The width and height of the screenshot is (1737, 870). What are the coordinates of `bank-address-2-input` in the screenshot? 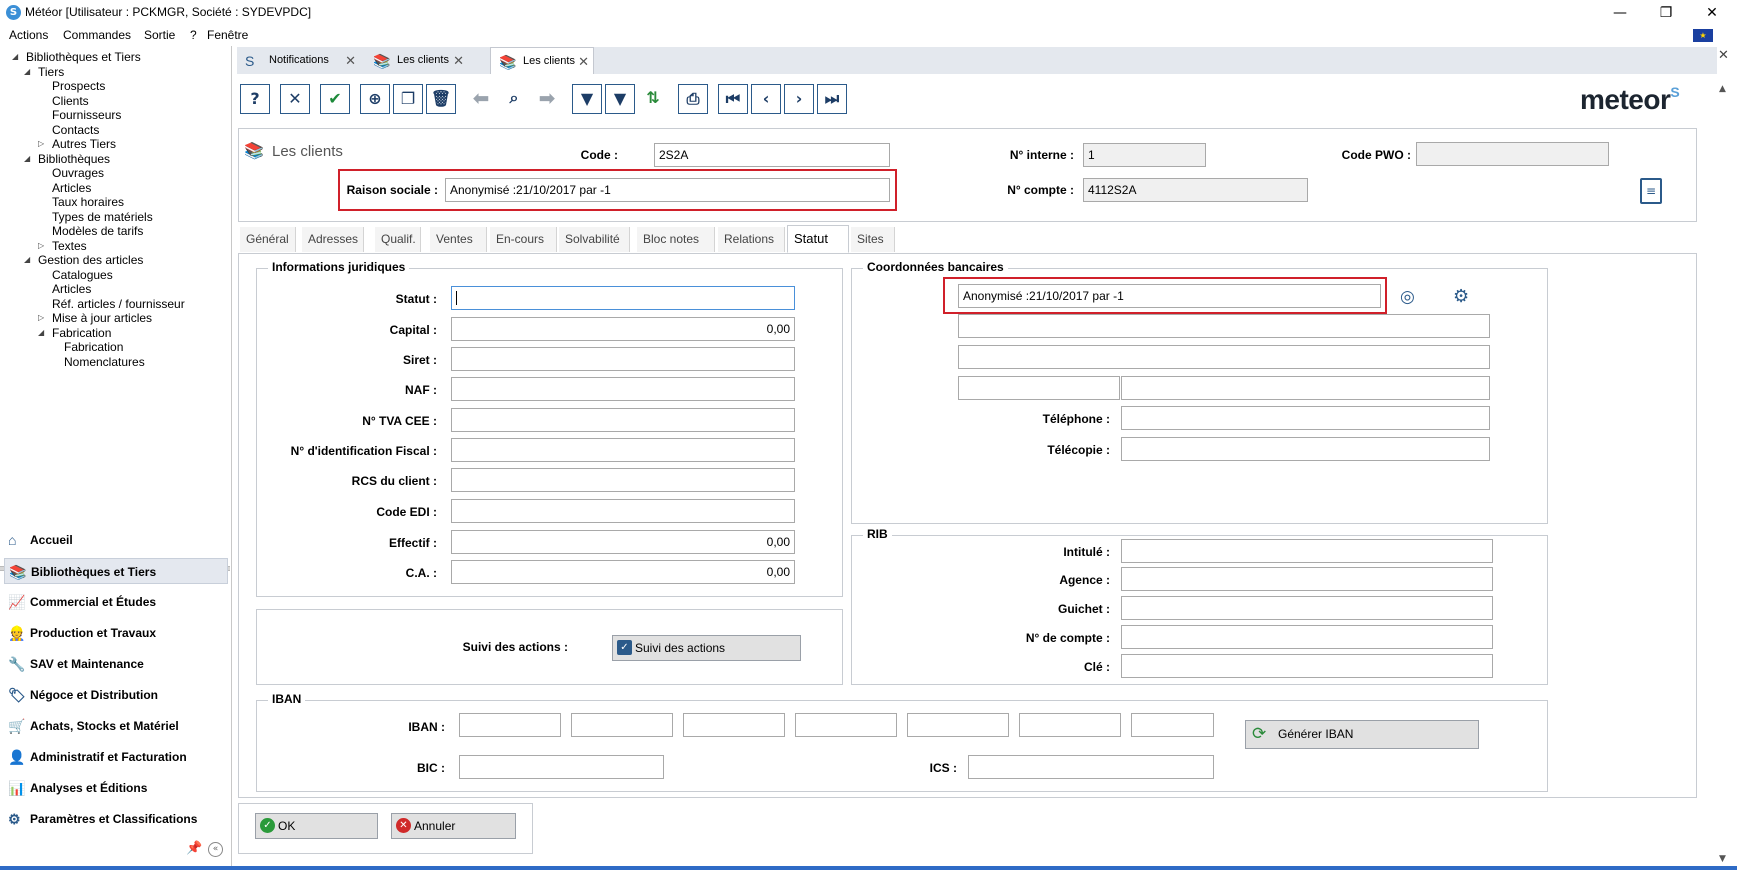 It's located at (1224, 357).